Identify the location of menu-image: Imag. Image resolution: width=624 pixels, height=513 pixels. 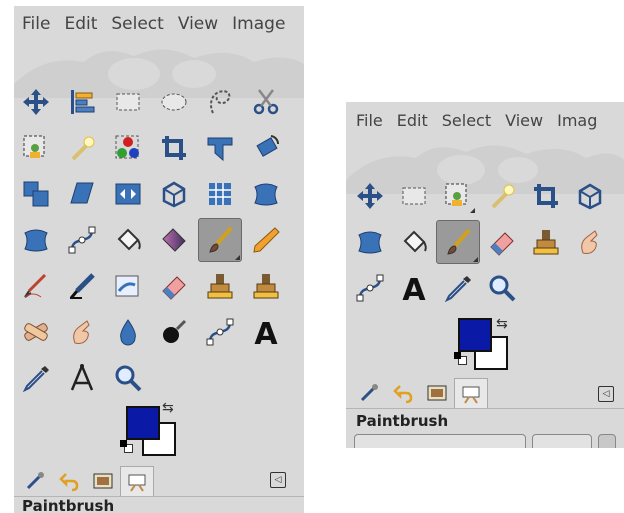
(577, 120).